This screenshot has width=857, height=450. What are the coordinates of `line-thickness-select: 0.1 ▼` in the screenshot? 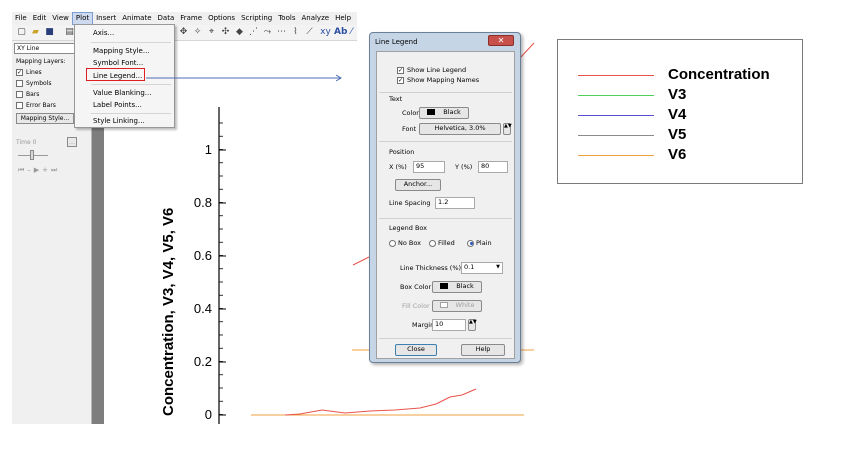 It's located at (482, 268).